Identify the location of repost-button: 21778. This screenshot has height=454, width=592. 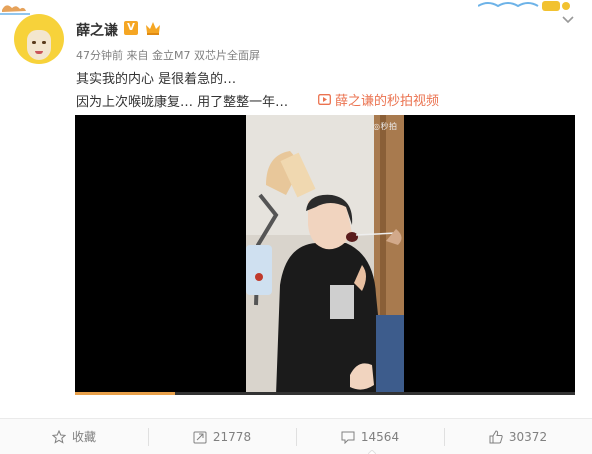
(222, 436).